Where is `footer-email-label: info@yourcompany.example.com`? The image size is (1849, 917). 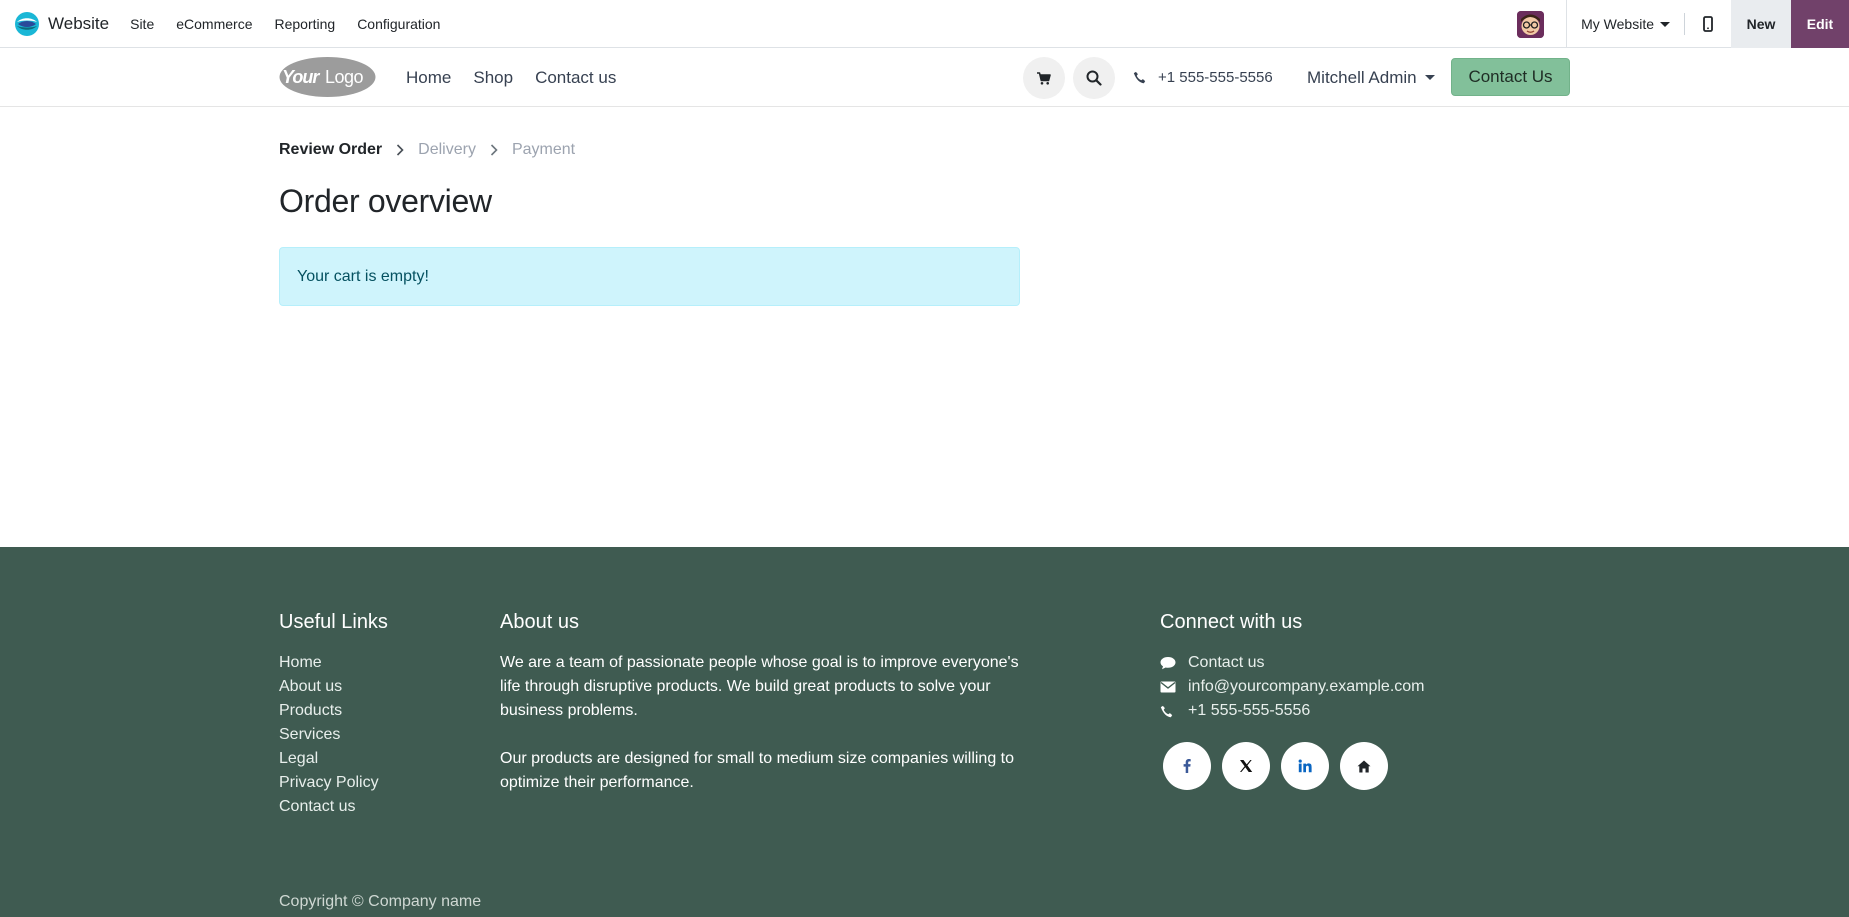 footer-email-label: info@yourcompany.example.com is located at coordinates (1306, 686).